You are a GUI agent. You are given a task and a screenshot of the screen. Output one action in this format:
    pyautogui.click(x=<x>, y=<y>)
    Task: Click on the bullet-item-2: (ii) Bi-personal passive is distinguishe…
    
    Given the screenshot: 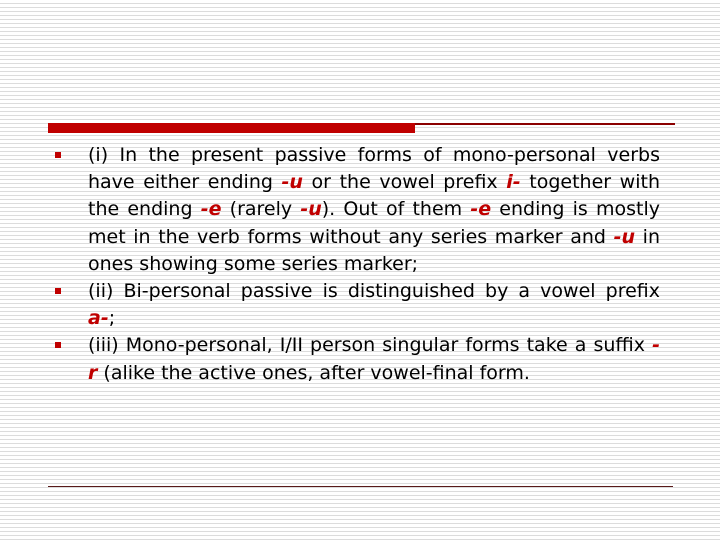 What is the action you would take?
    pyautogui.click(x=357, y=305)
    